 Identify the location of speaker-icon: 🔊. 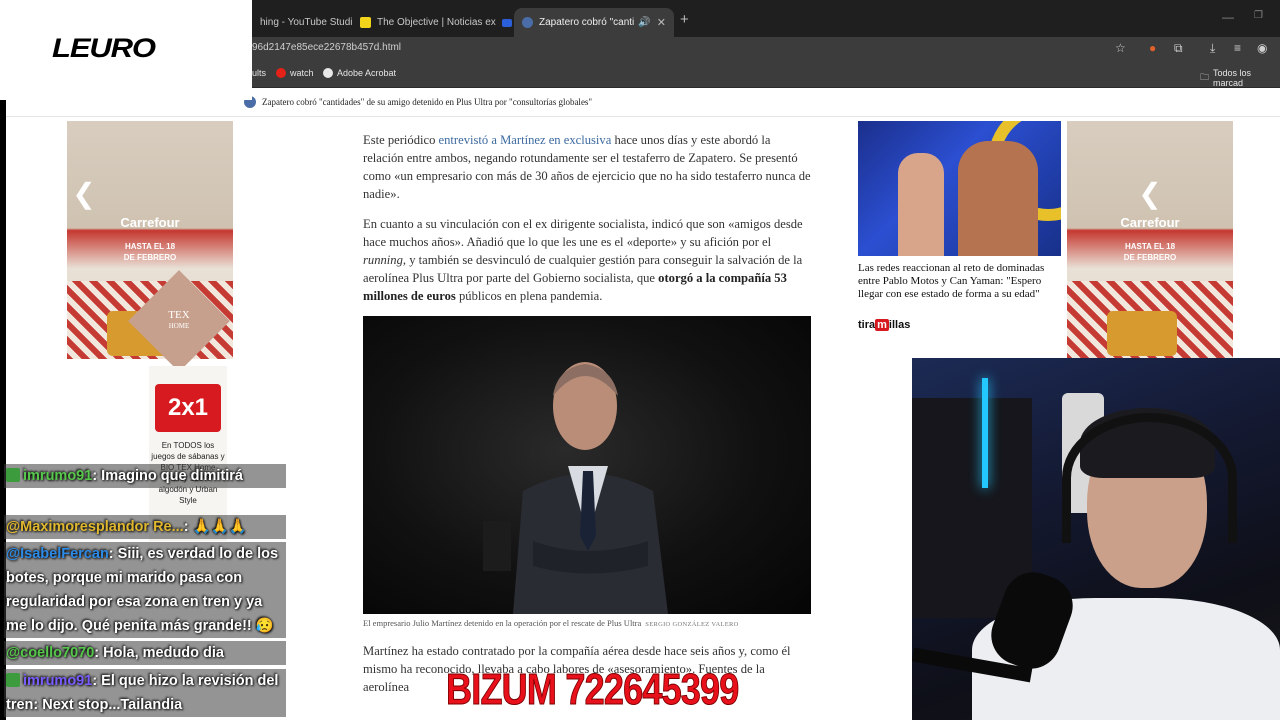
(644, 22).